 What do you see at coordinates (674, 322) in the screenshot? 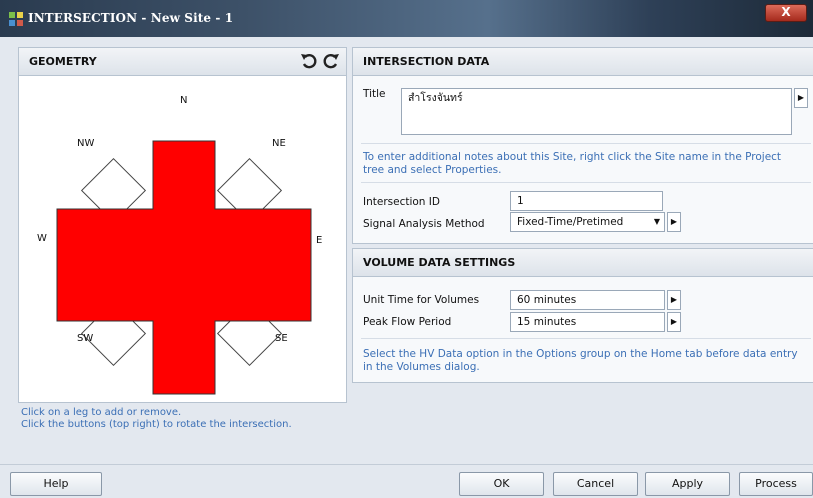
I see `peak-flow-expand-button: ▶` at bounding box center [674, 322].